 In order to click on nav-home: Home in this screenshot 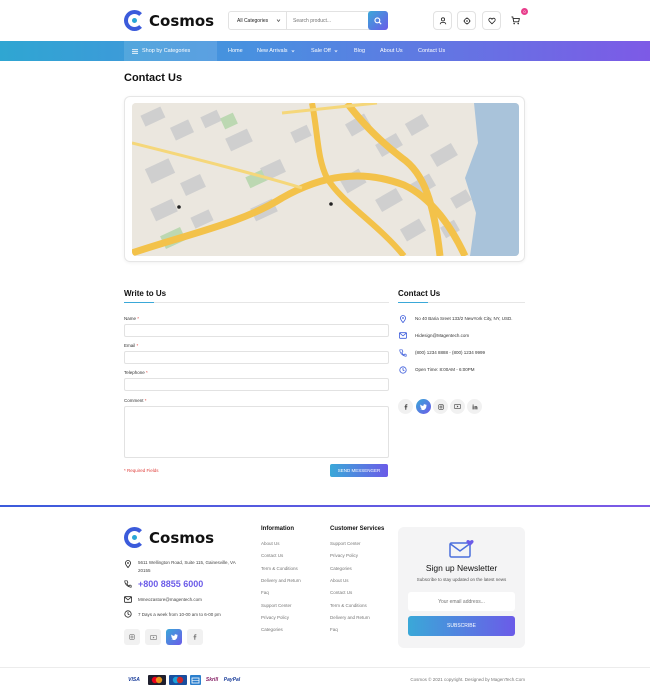, I will do `click(235, 51)`.